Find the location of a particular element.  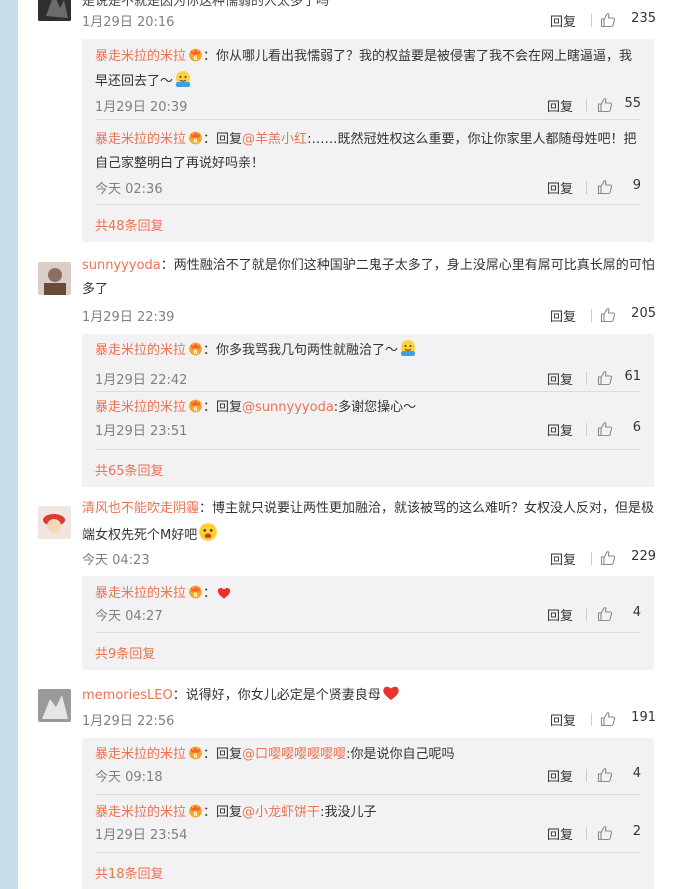

comment-text: memoriesLEO：说得好，你女儿必定是个贤妻良母 is located at coordinates (369, 695).